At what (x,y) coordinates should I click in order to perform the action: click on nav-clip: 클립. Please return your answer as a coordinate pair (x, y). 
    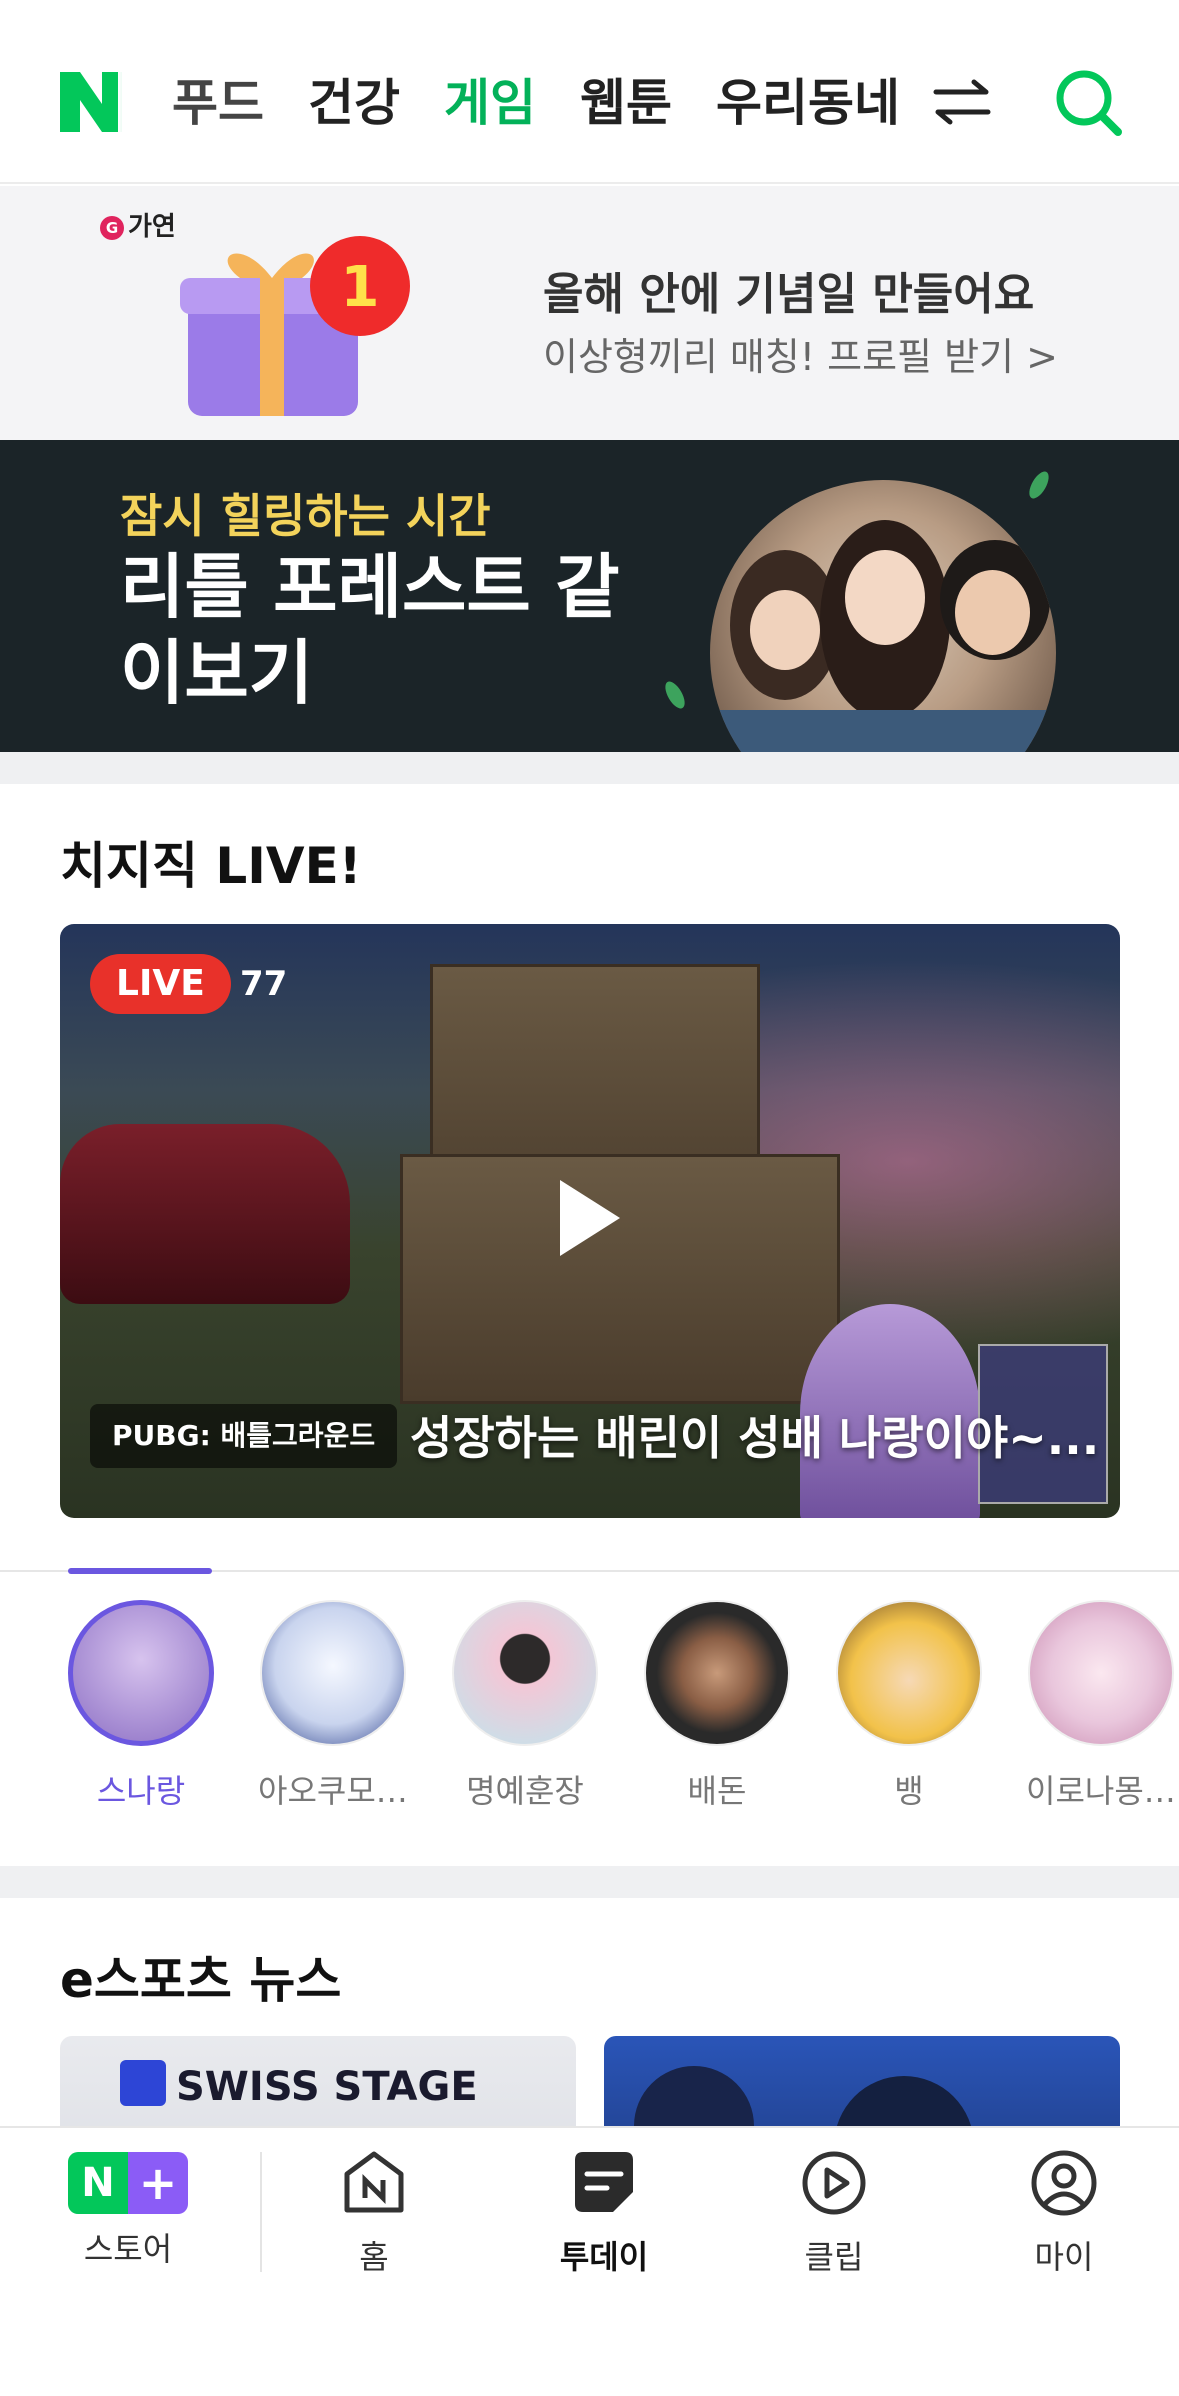
    Looking at the image, I should click on (834, 2213).